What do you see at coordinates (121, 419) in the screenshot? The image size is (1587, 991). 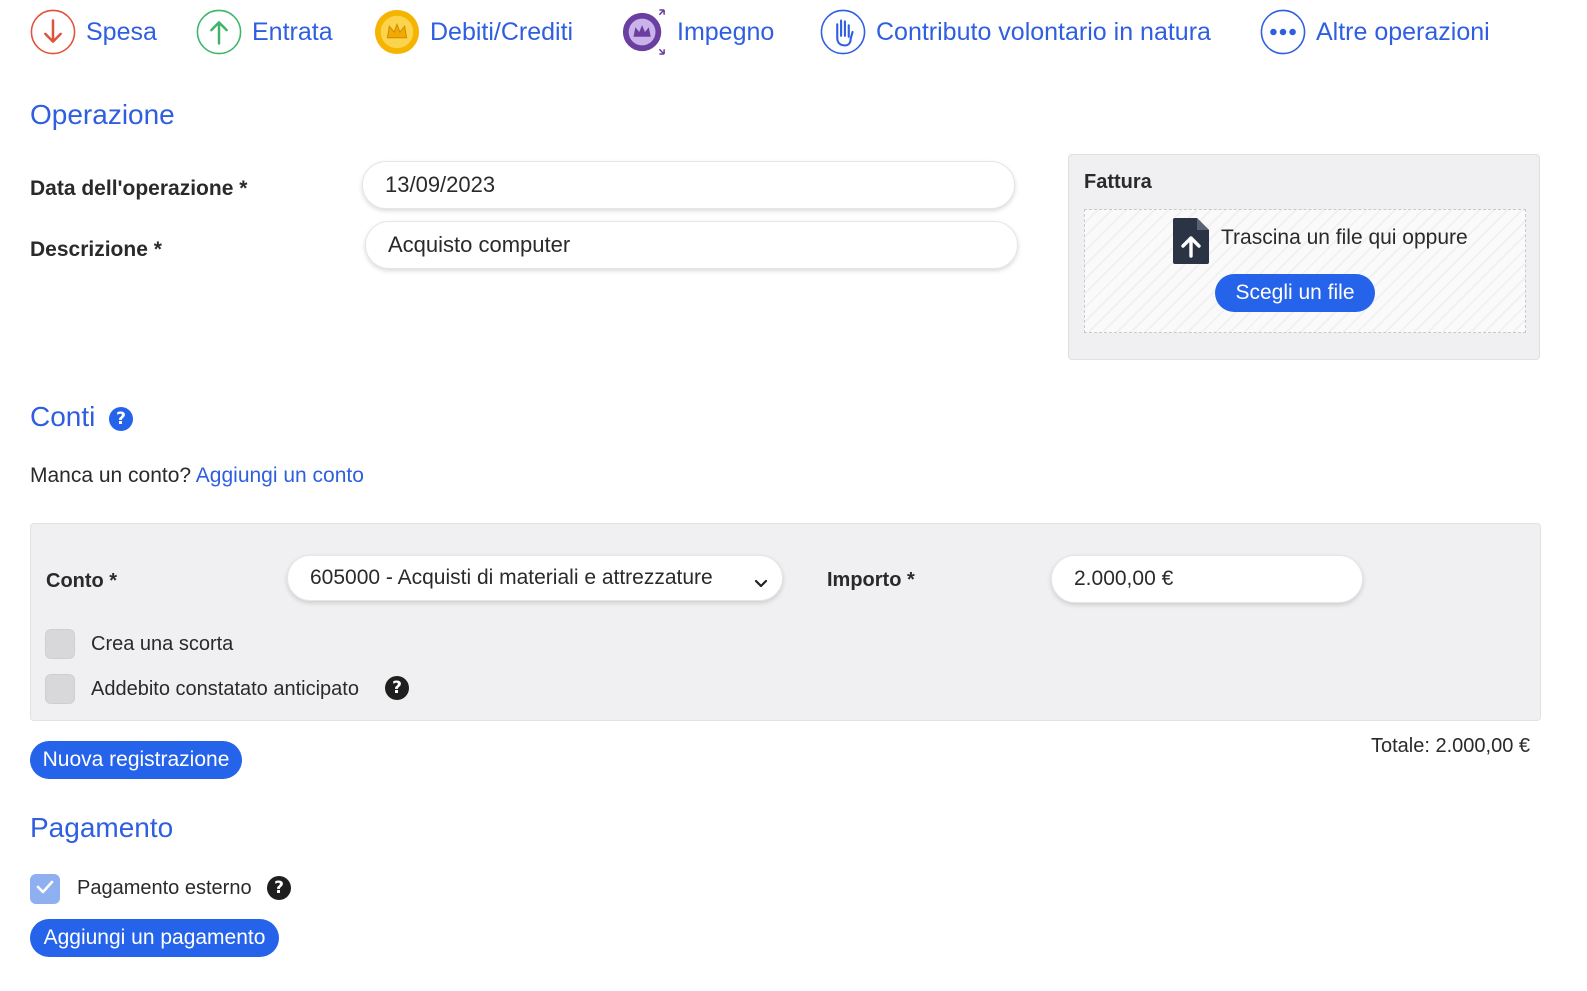 I see `accounts-help-icon: ?` at bounding box center [121, 419].